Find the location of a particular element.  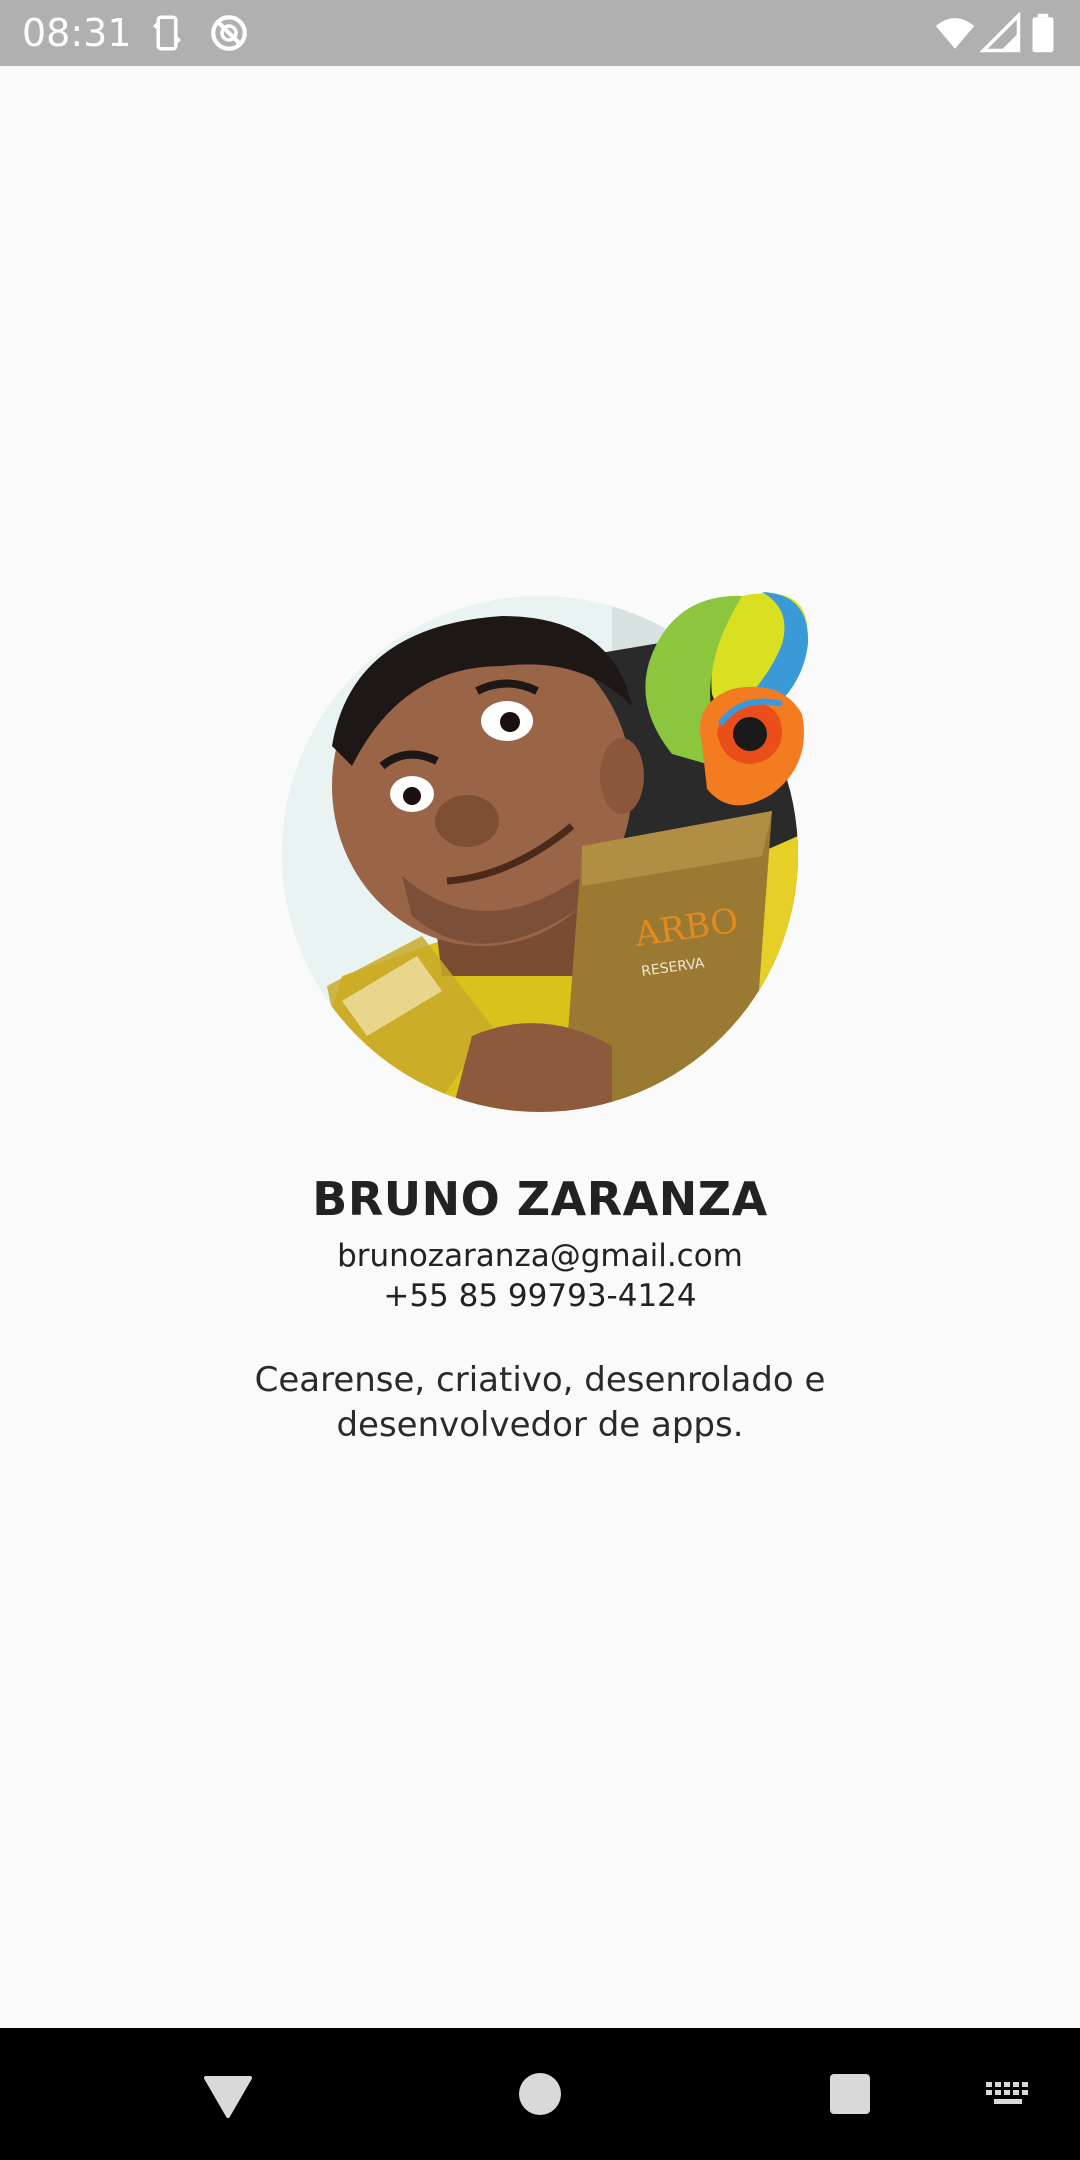

logo-badge-icon is located at coordinates (721, 702).